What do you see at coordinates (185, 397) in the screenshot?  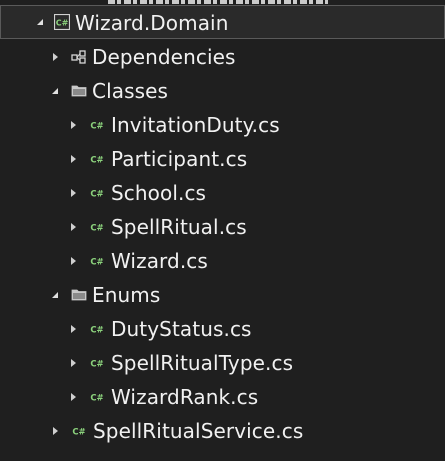 I see `tree-item-label: WizardRank.cs` at bounding box center [185, 397].